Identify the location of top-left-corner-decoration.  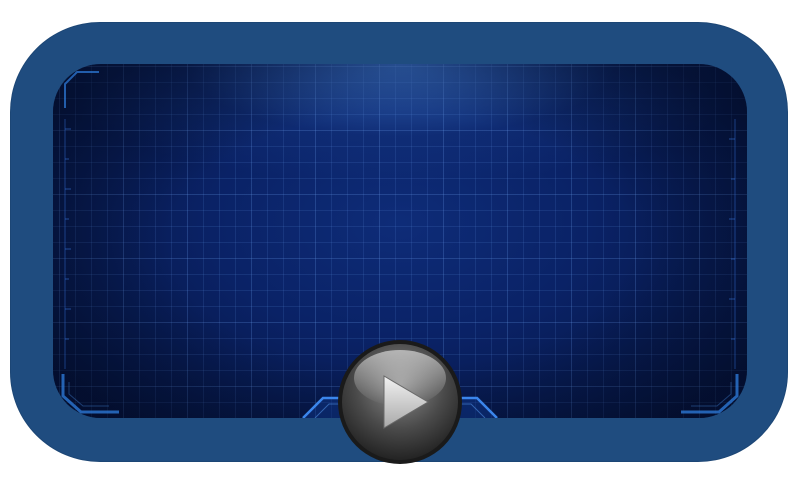
(94, 93).